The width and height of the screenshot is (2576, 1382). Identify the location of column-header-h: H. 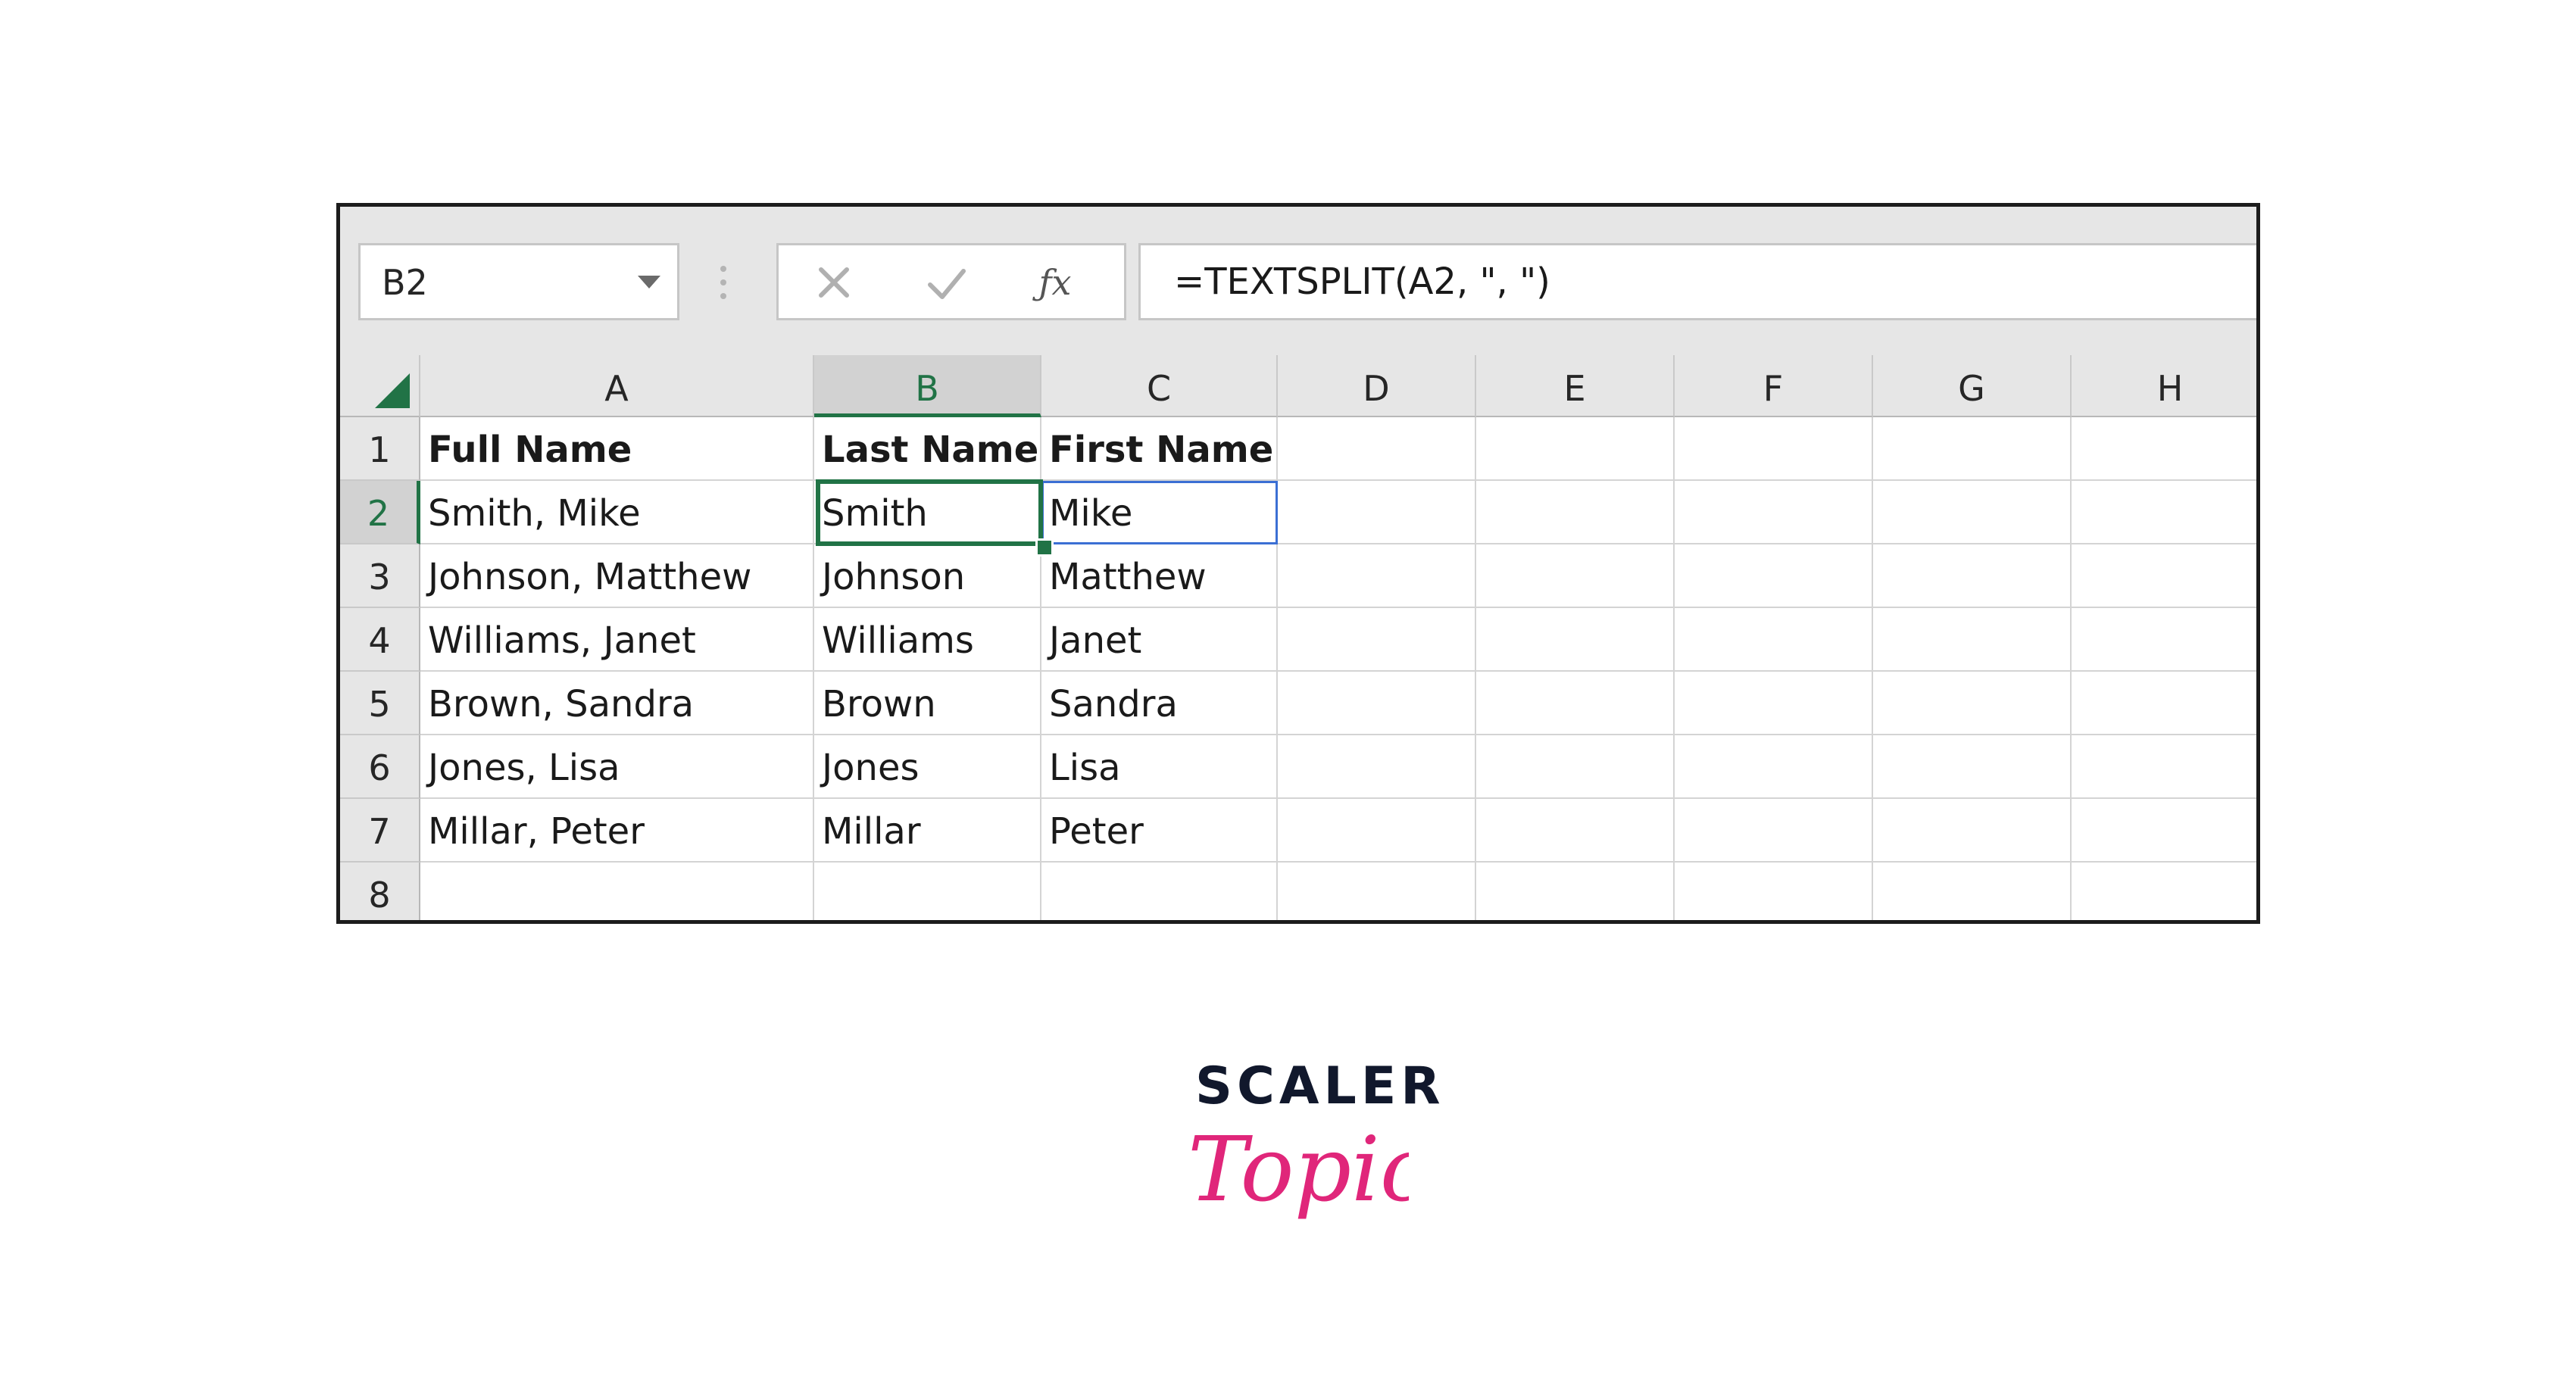
(2164, 386).